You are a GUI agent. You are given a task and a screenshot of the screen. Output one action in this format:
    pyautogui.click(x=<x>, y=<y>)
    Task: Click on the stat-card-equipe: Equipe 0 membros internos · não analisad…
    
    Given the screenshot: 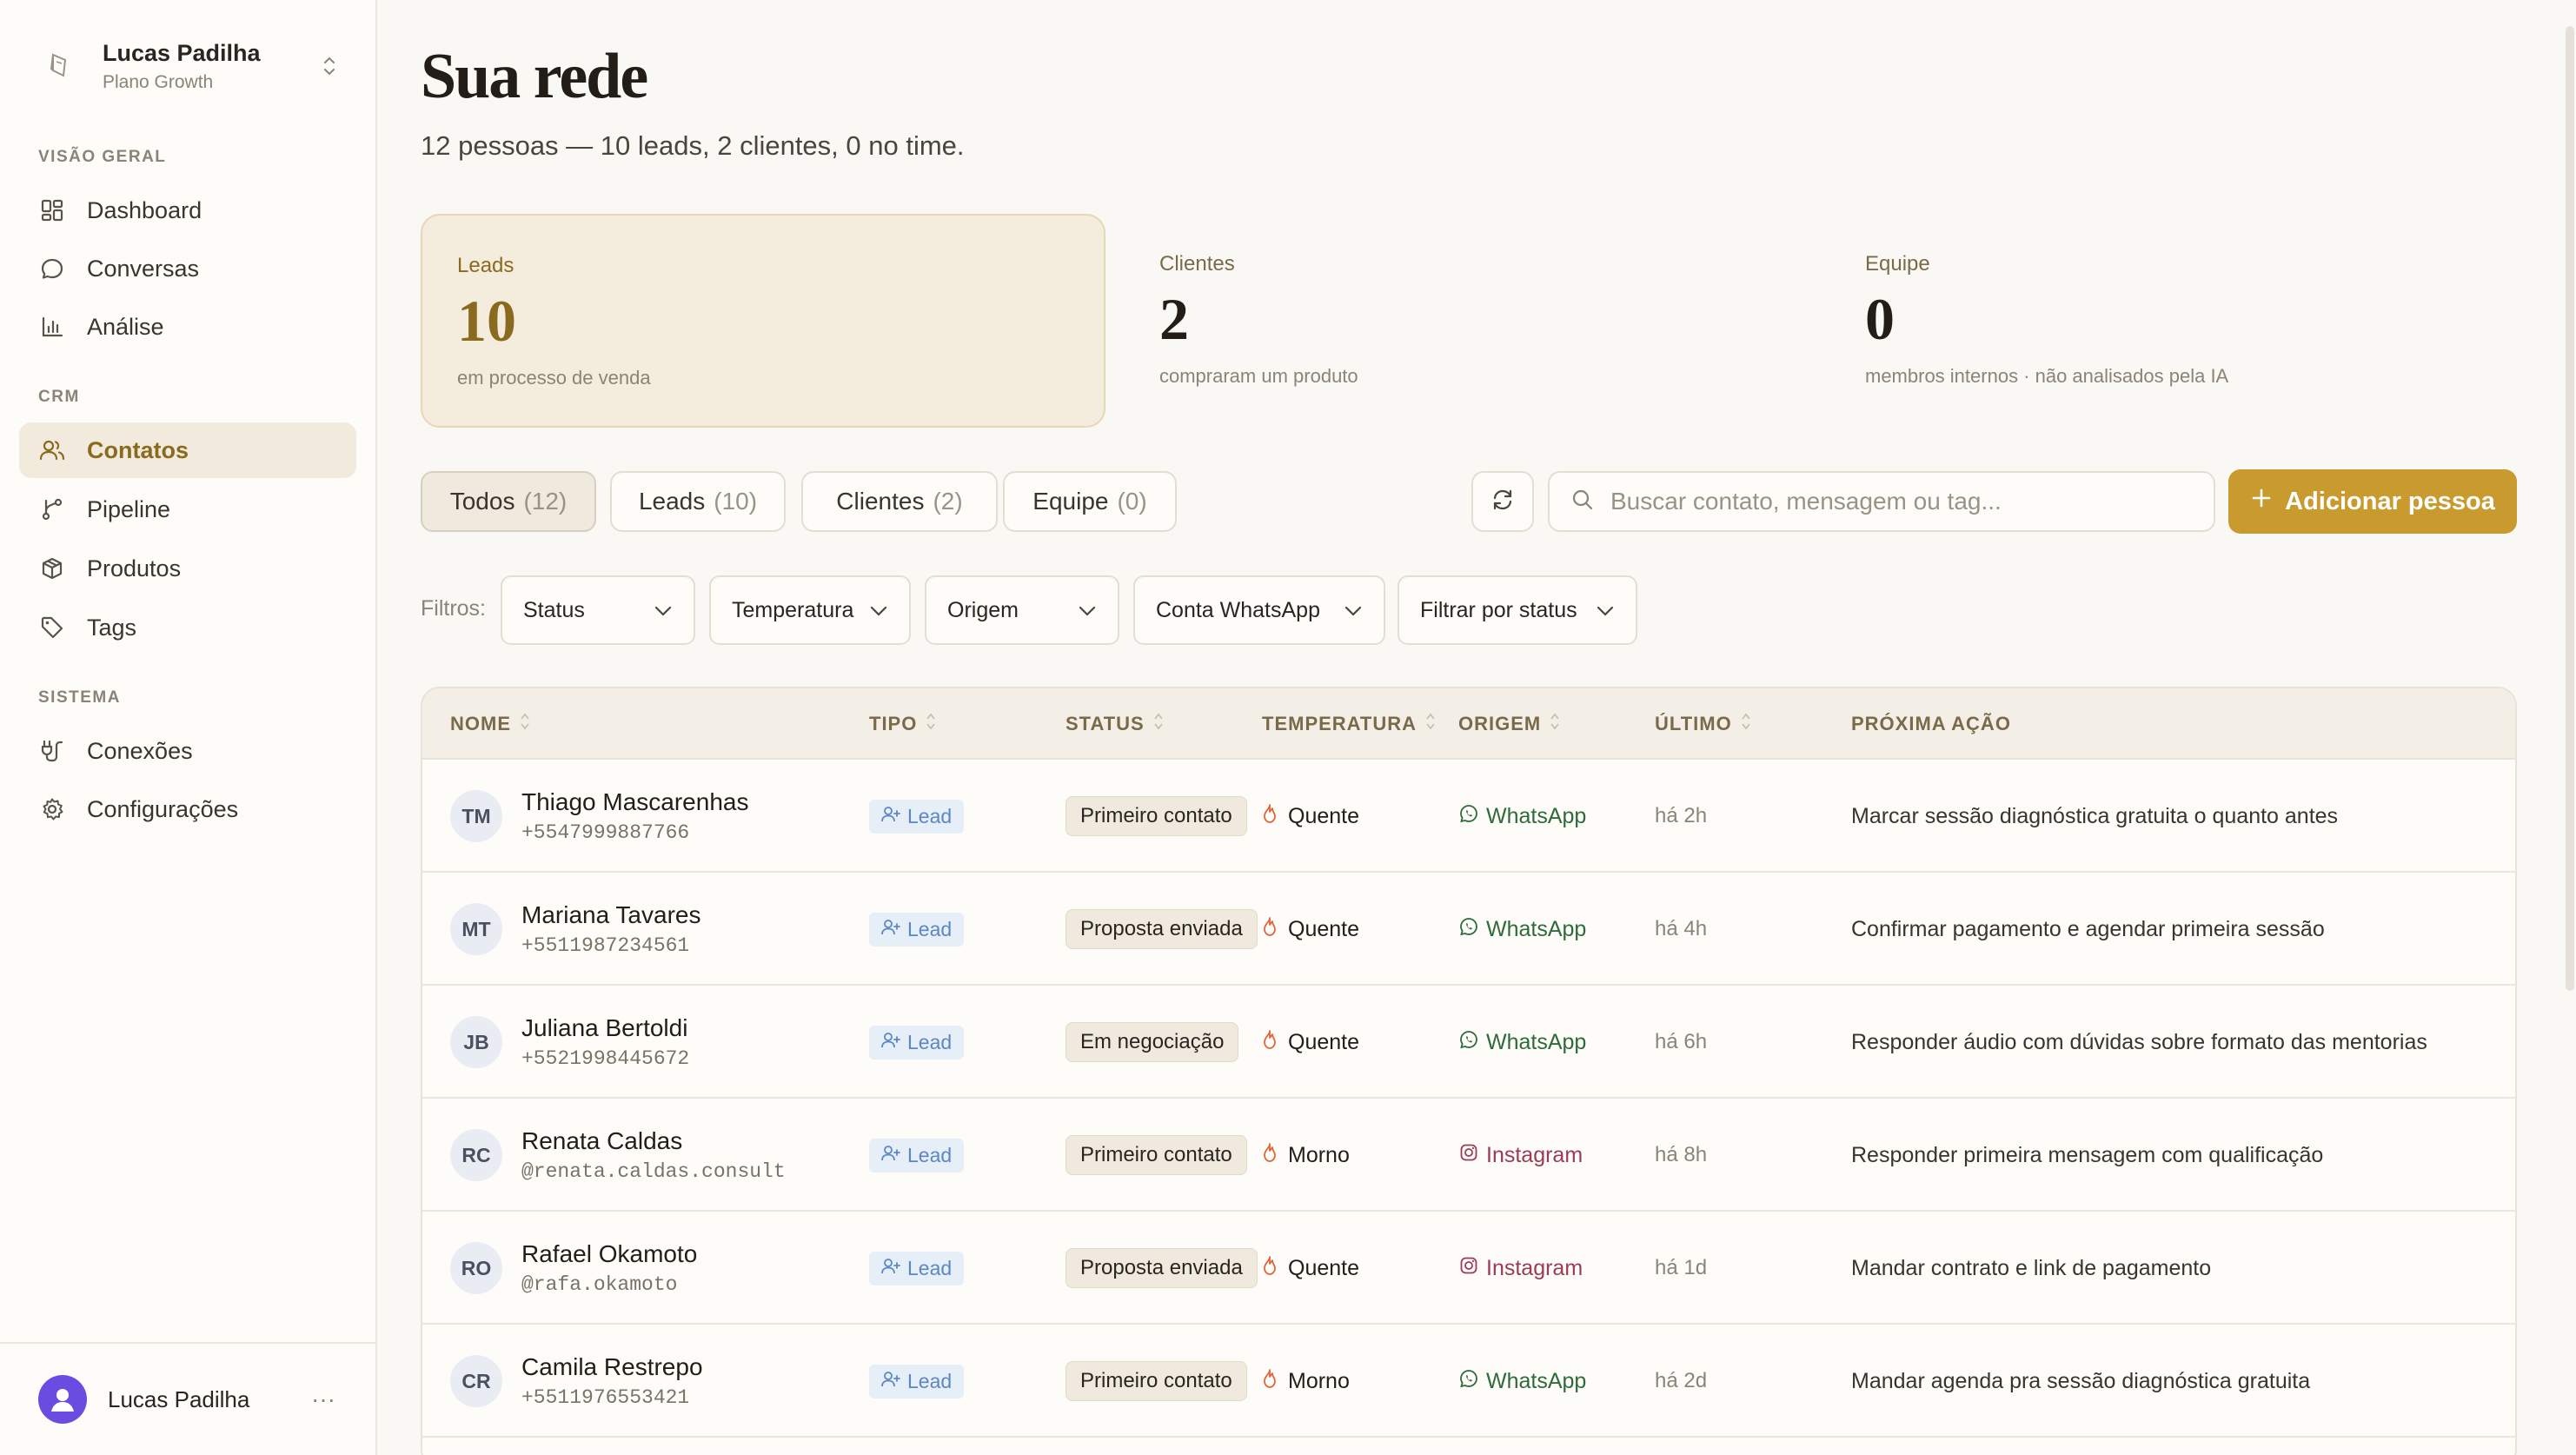 What is the action you would take?
    pyautogui.click(x=2172, y=321)
    